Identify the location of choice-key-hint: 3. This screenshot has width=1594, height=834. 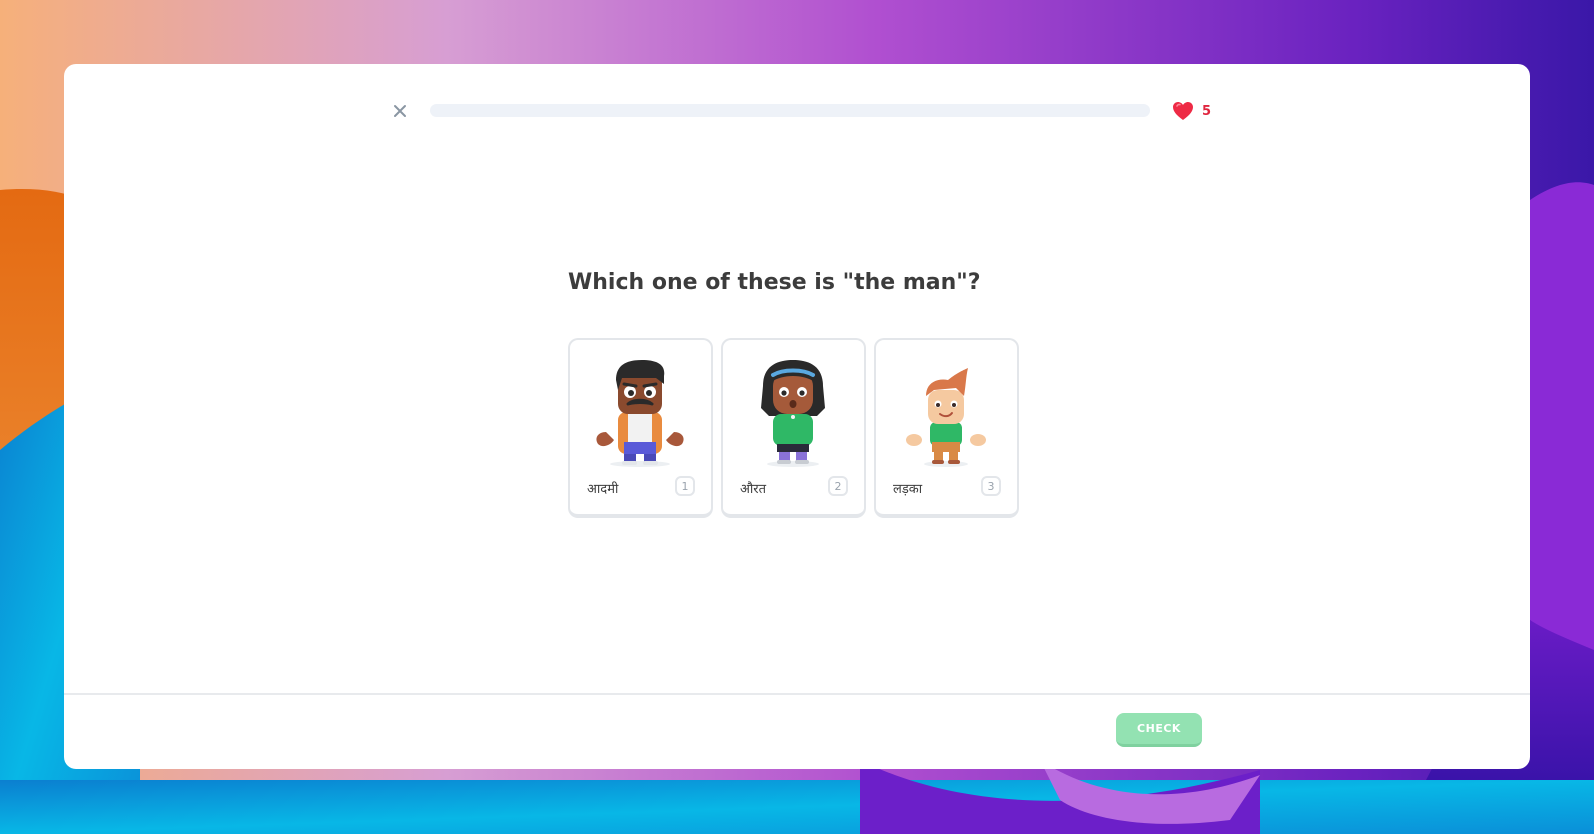
(991, 486).